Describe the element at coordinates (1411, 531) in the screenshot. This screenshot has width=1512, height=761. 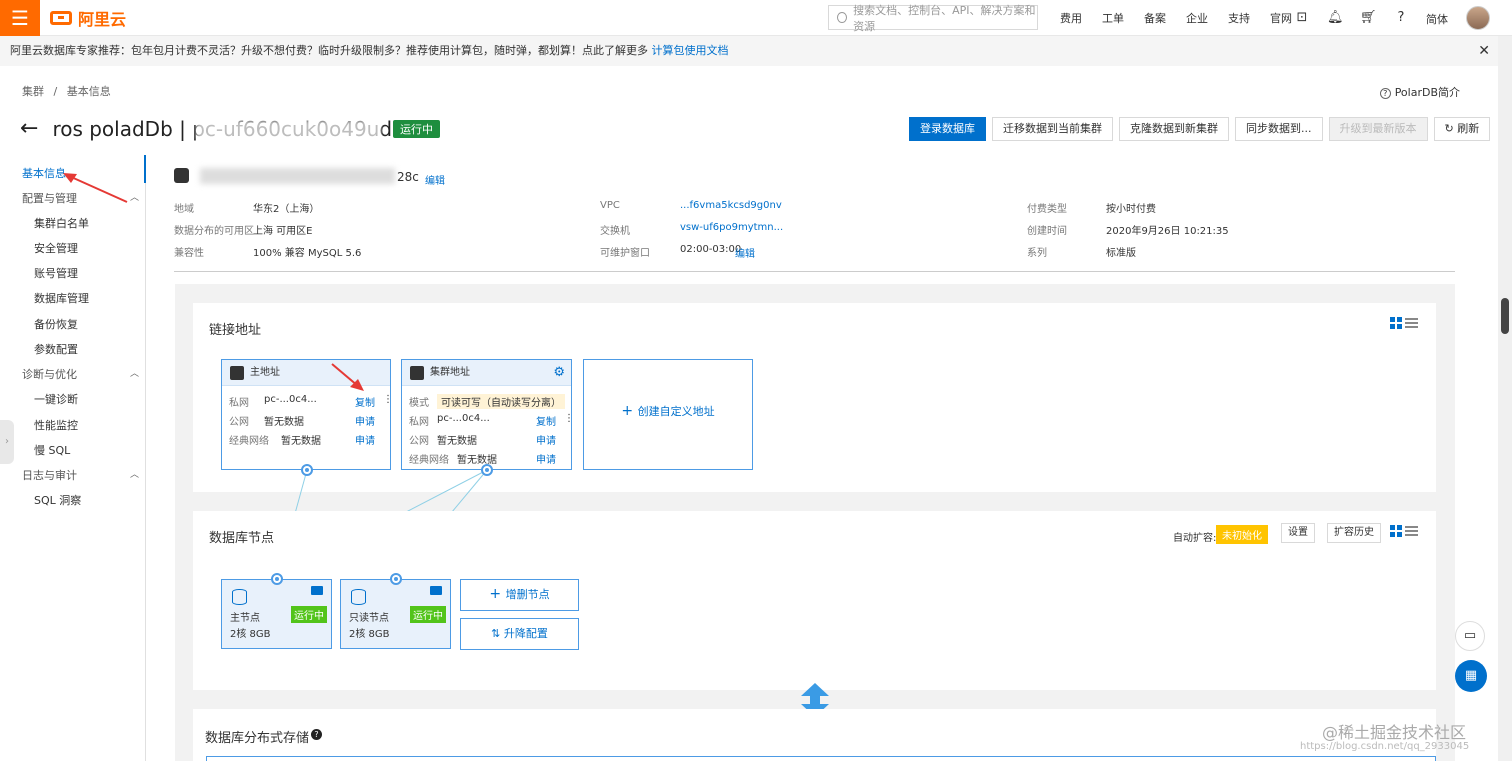
I see `list-view-icon` at that location.